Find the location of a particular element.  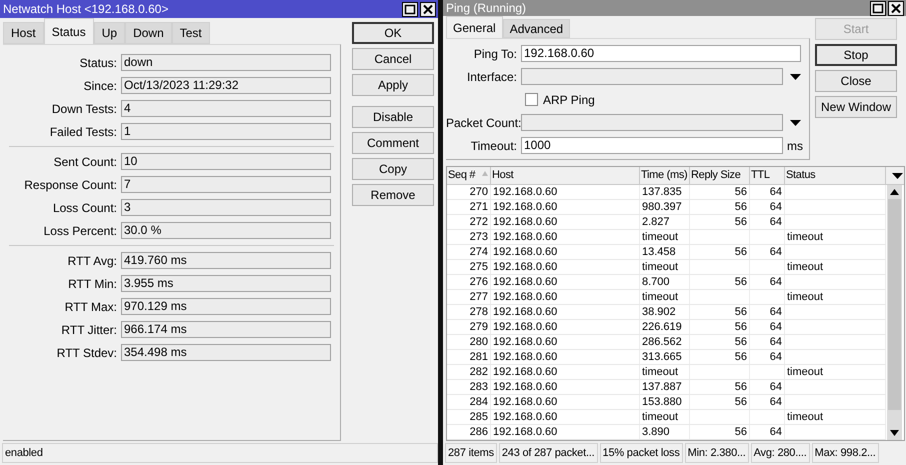

table-cell: 153.880 is located at coordinates (665, 402).